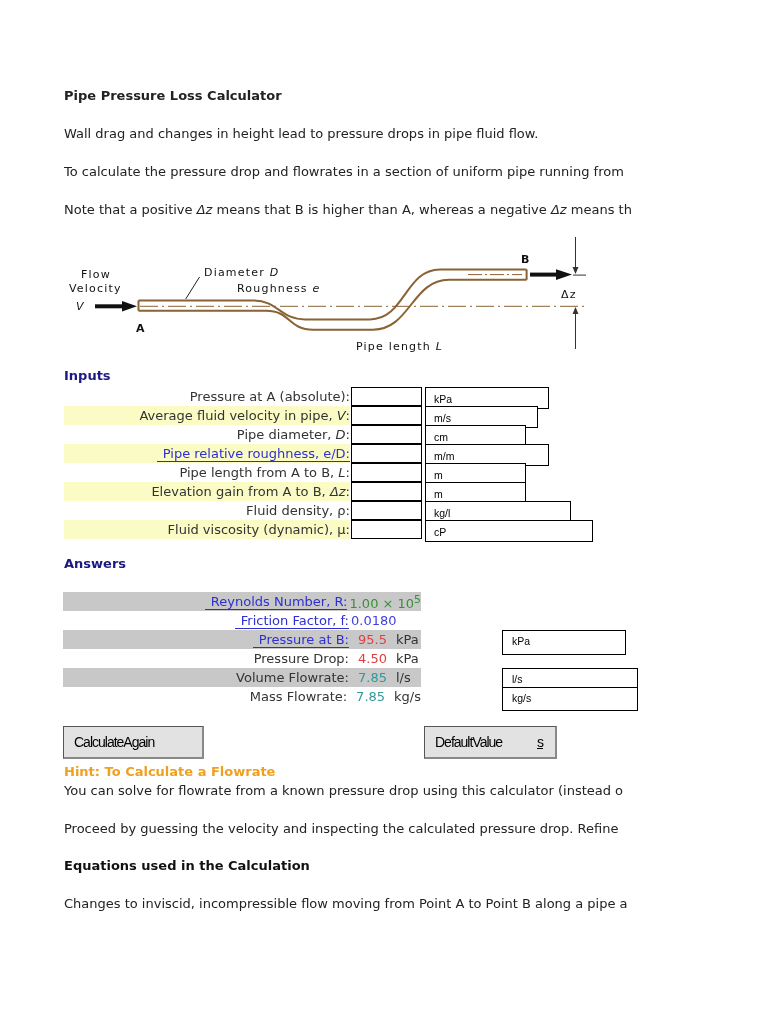 This screenshot has width=768, height=1024. What do you see at coordinates (403, 678) in the screenshot?
I see `unit-label: l/s` at bounding box center [403, 678].